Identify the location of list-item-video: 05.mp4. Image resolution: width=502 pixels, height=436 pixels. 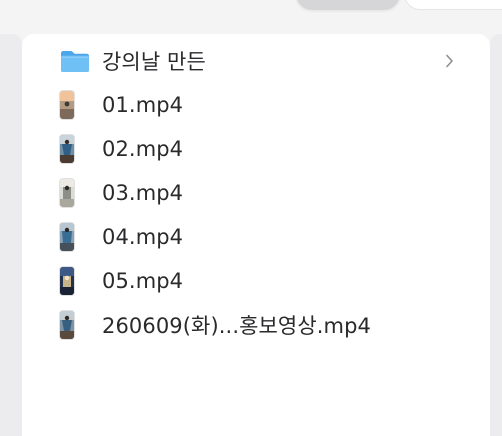
(256, 281).